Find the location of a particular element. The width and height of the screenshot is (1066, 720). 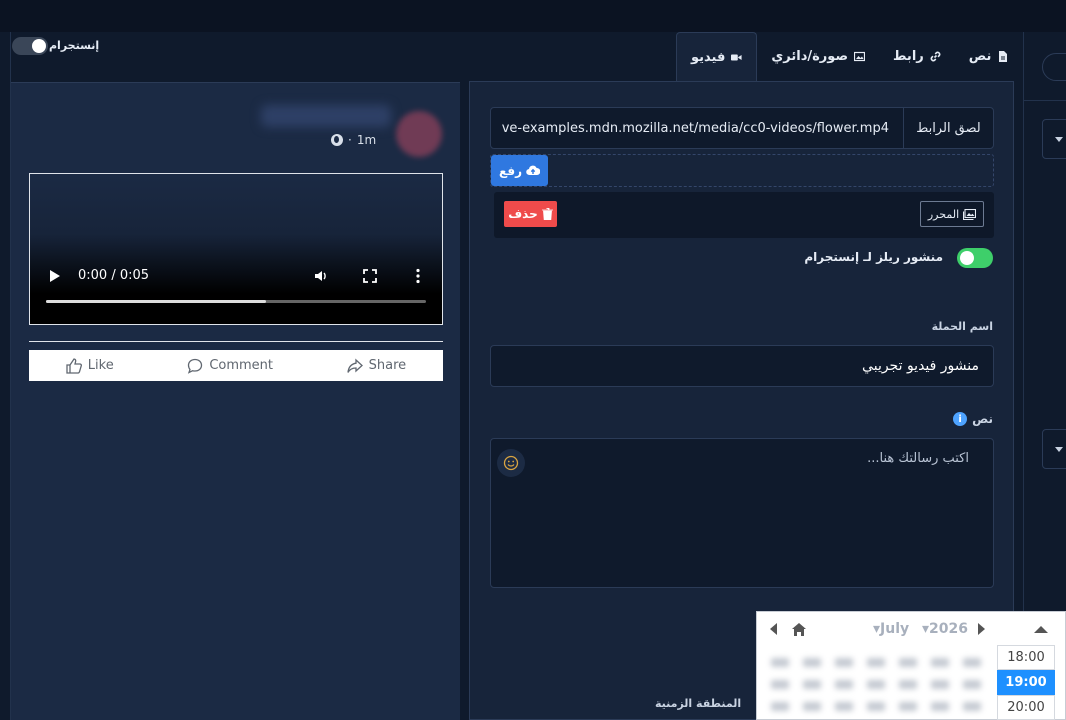

tab-link: رابط is located at coordinates (917, 56).